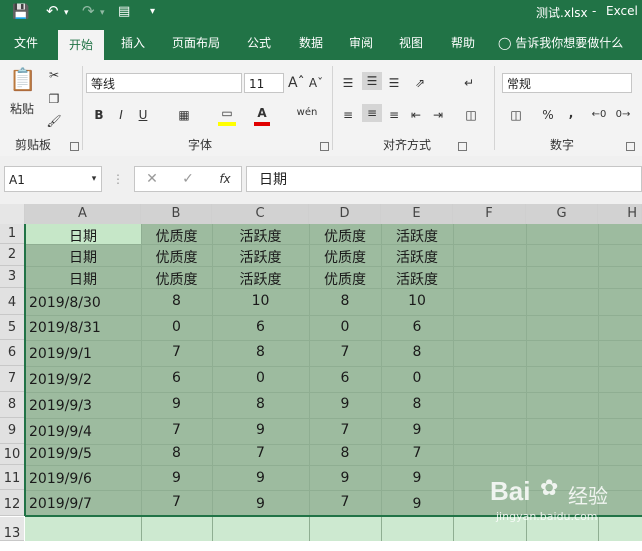 This screenshot has height=551, width=642. I want to click on bold-button: B, so click(99, 115).